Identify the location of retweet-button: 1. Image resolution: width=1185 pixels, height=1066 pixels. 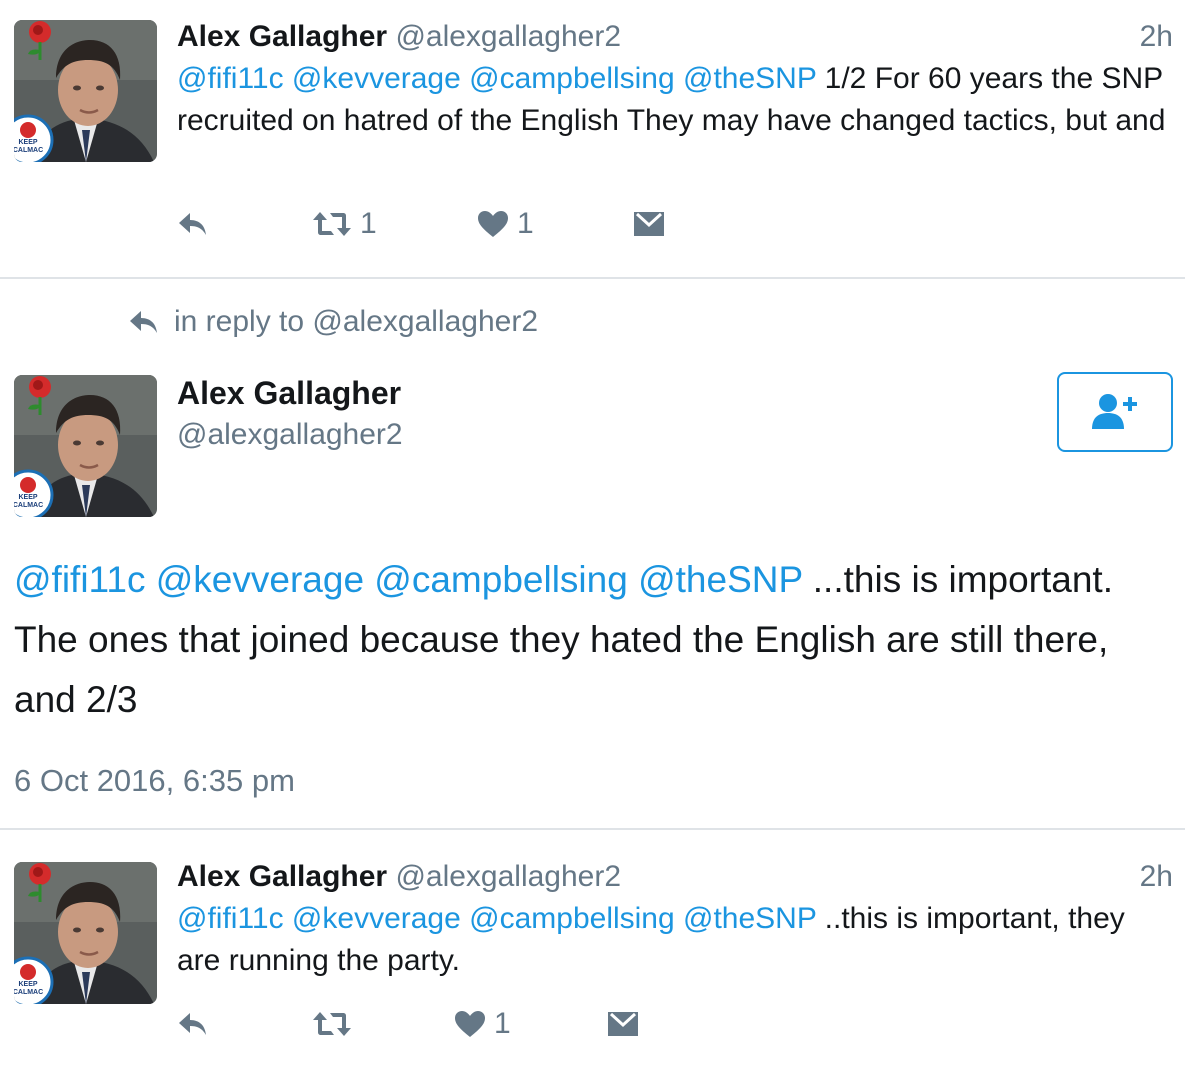
(344, 224).